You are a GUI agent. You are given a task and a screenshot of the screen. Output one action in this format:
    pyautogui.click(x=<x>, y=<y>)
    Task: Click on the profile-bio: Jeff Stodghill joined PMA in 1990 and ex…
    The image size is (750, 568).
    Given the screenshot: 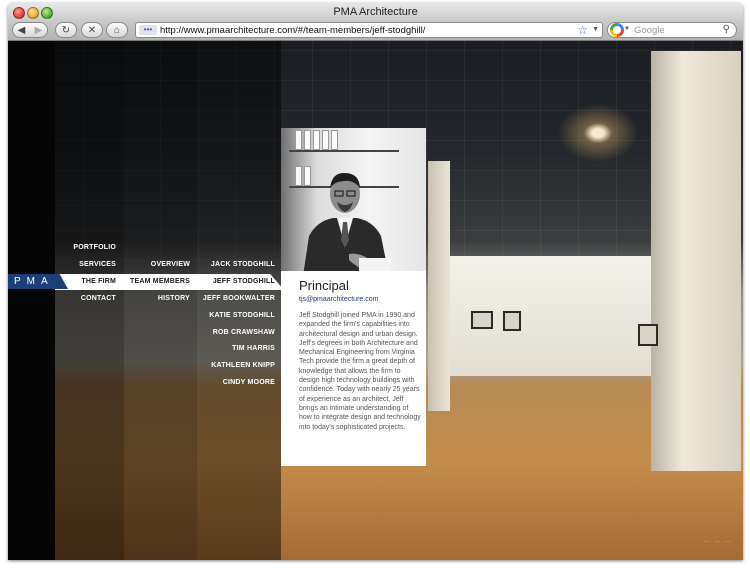 What is the action you would take?
    pyautogui.click(x=360, y=371)
    